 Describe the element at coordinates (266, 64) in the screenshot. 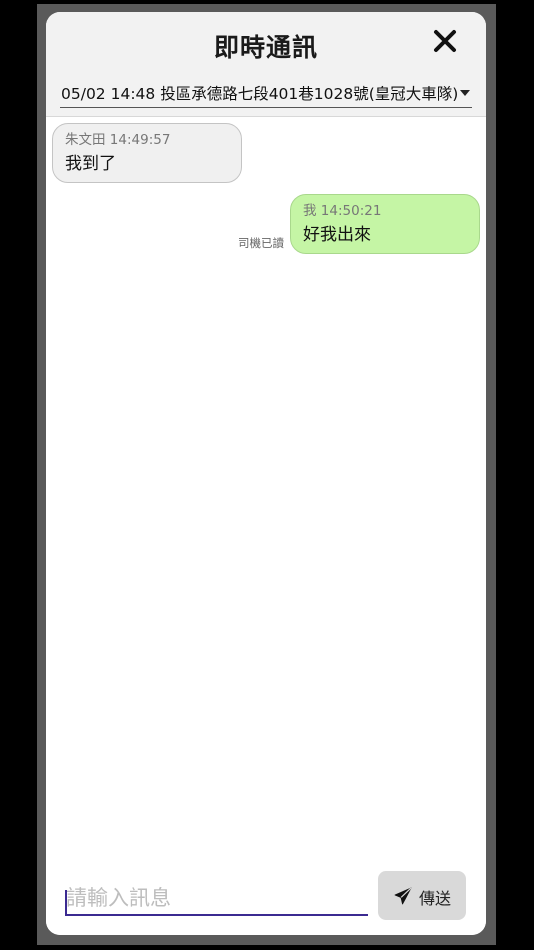

I see `chat-header: 即時通訊 05/02 14:48 投區承德路七段401巷1028號(皇冠大車隊)` at that location.